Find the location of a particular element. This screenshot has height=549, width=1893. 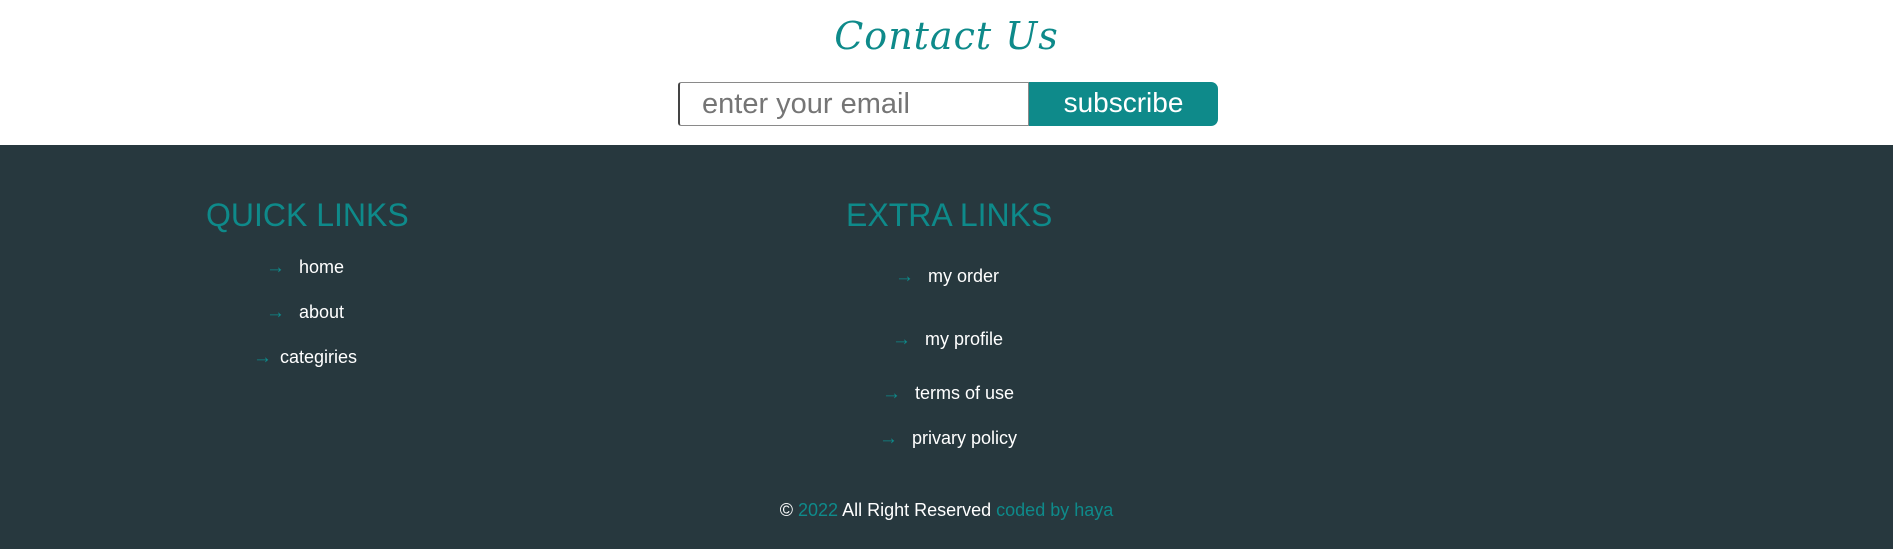

email-input is located at coordinates (853, 104).